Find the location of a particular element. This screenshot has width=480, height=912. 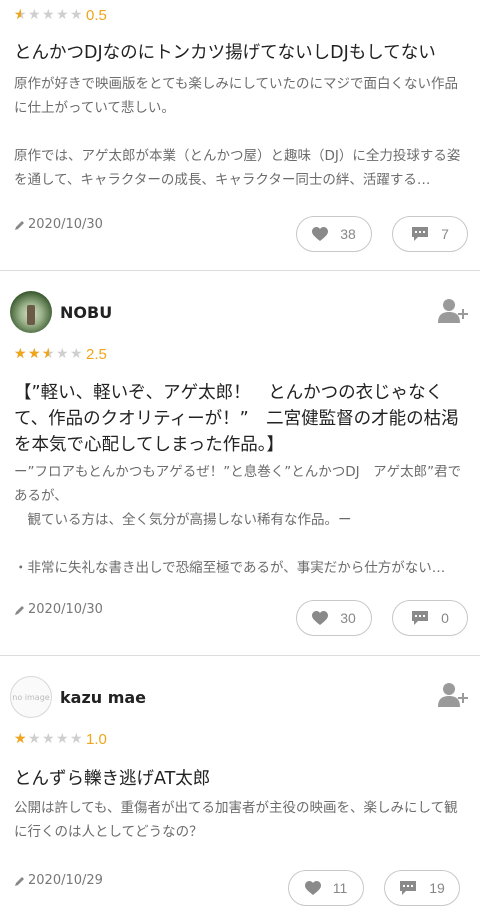

like-button: 11 is located at coordinates (326, 888).